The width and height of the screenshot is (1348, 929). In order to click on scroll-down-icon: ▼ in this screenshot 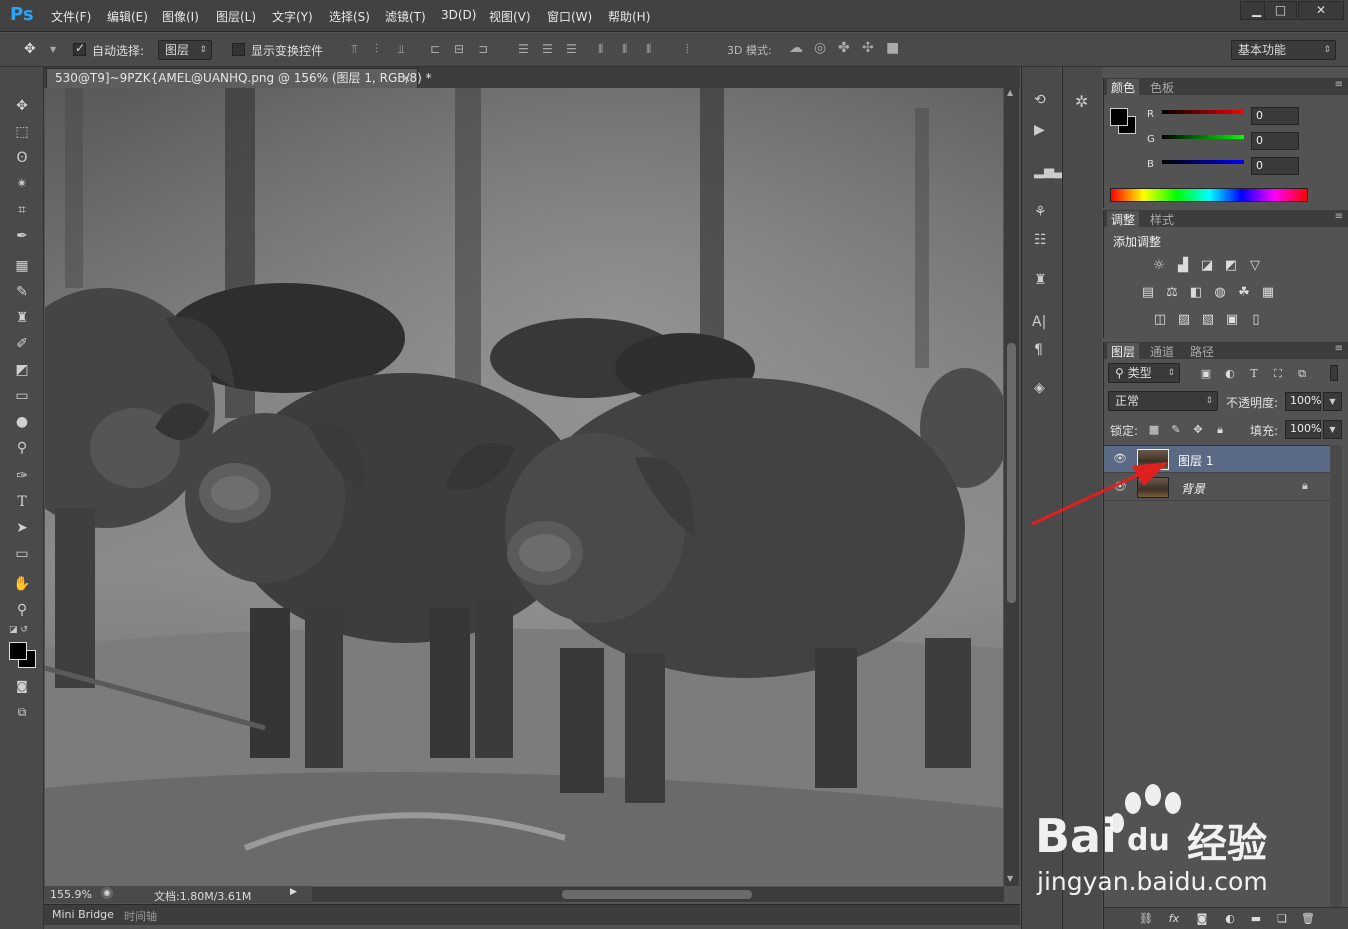, I will do `click(1010, 878)`.